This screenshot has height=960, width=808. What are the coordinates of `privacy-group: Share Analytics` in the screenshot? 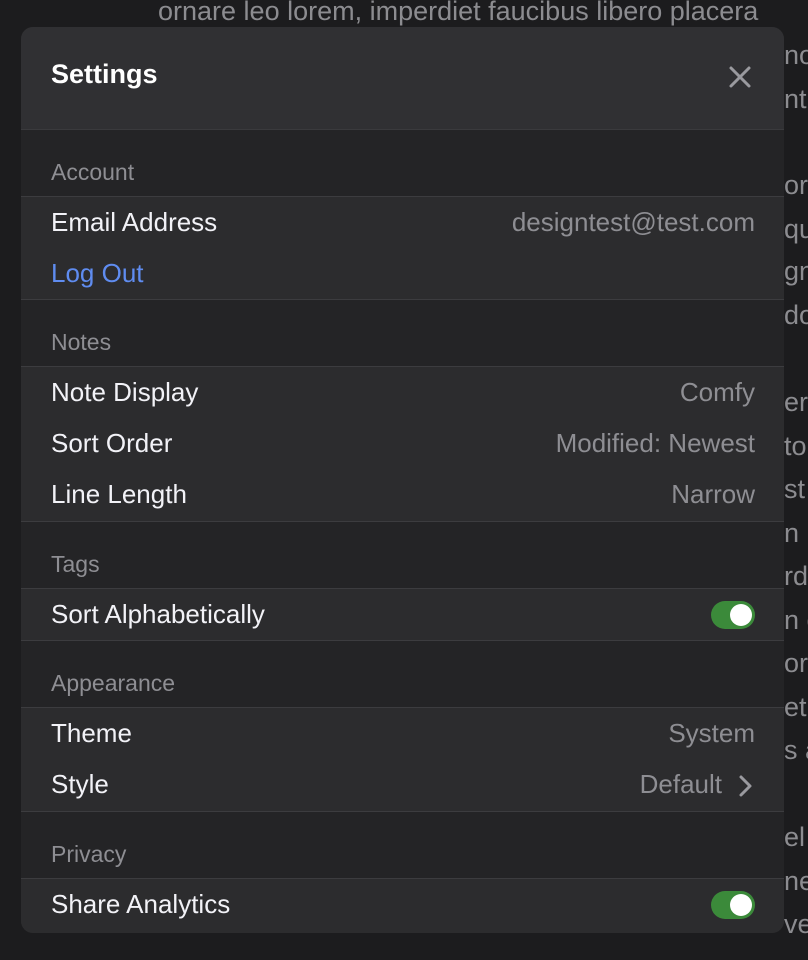 It's located at (402, 905).